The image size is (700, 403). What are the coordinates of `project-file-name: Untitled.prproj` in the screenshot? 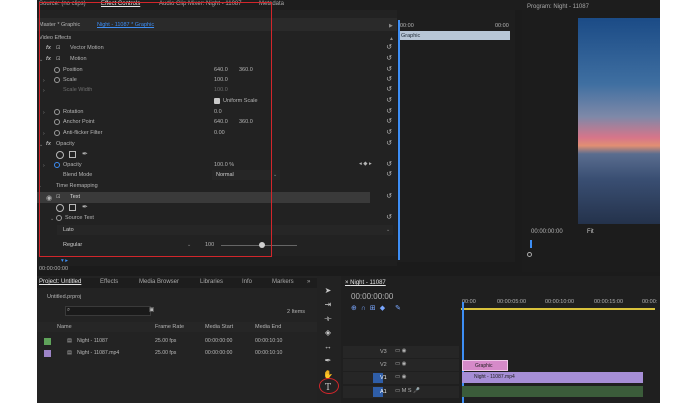 It's located at (64, 297).